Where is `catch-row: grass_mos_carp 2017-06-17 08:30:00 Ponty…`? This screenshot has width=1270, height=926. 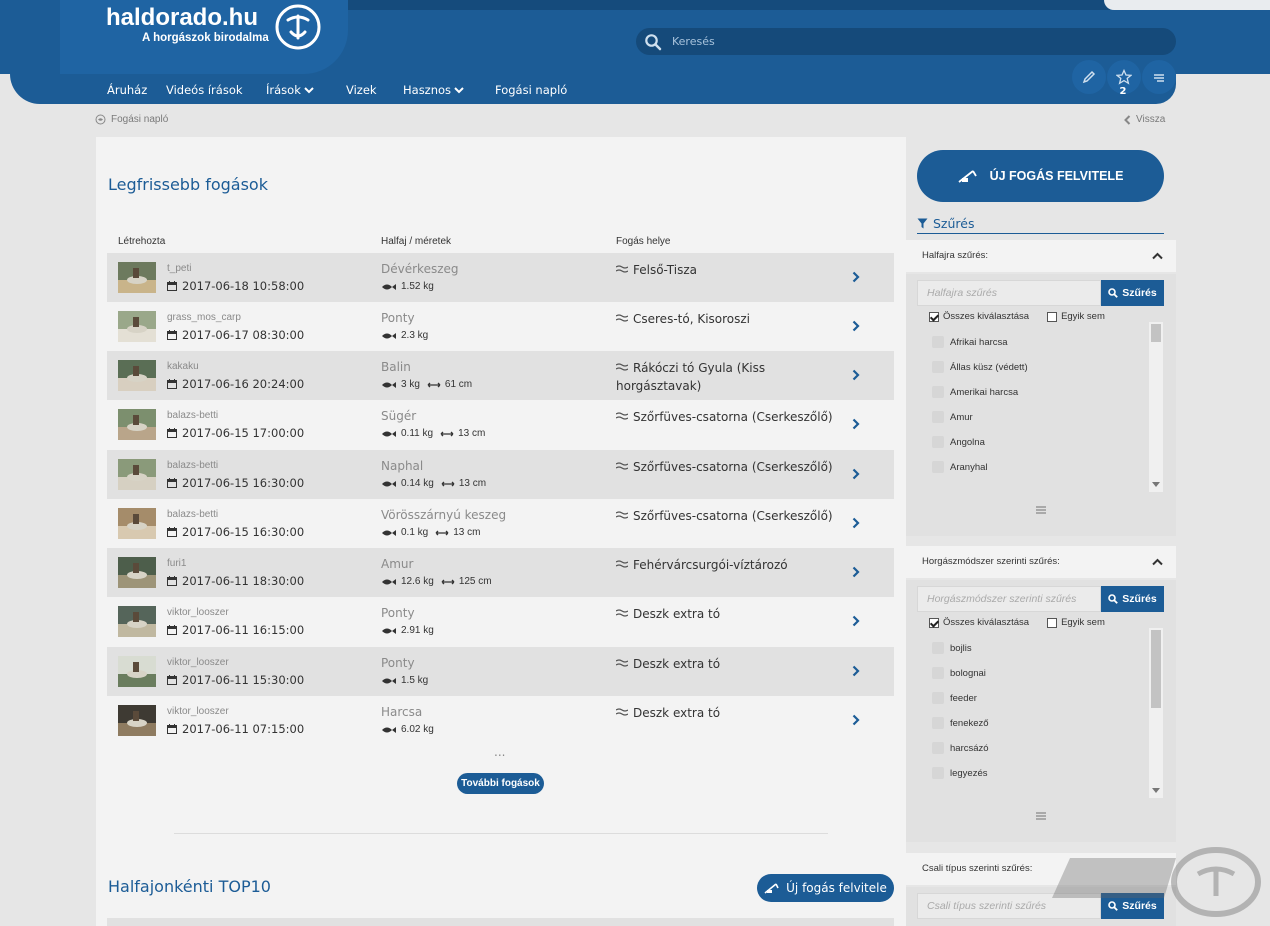 catch-row: grass_mos_carp 2017-06-17 08:30:00 Ponty… is located at coordinates (500, 326).